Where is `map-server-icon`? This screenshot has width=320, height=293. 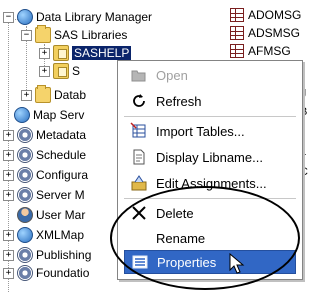 map-server-icon is located at coordinates (22, 115).